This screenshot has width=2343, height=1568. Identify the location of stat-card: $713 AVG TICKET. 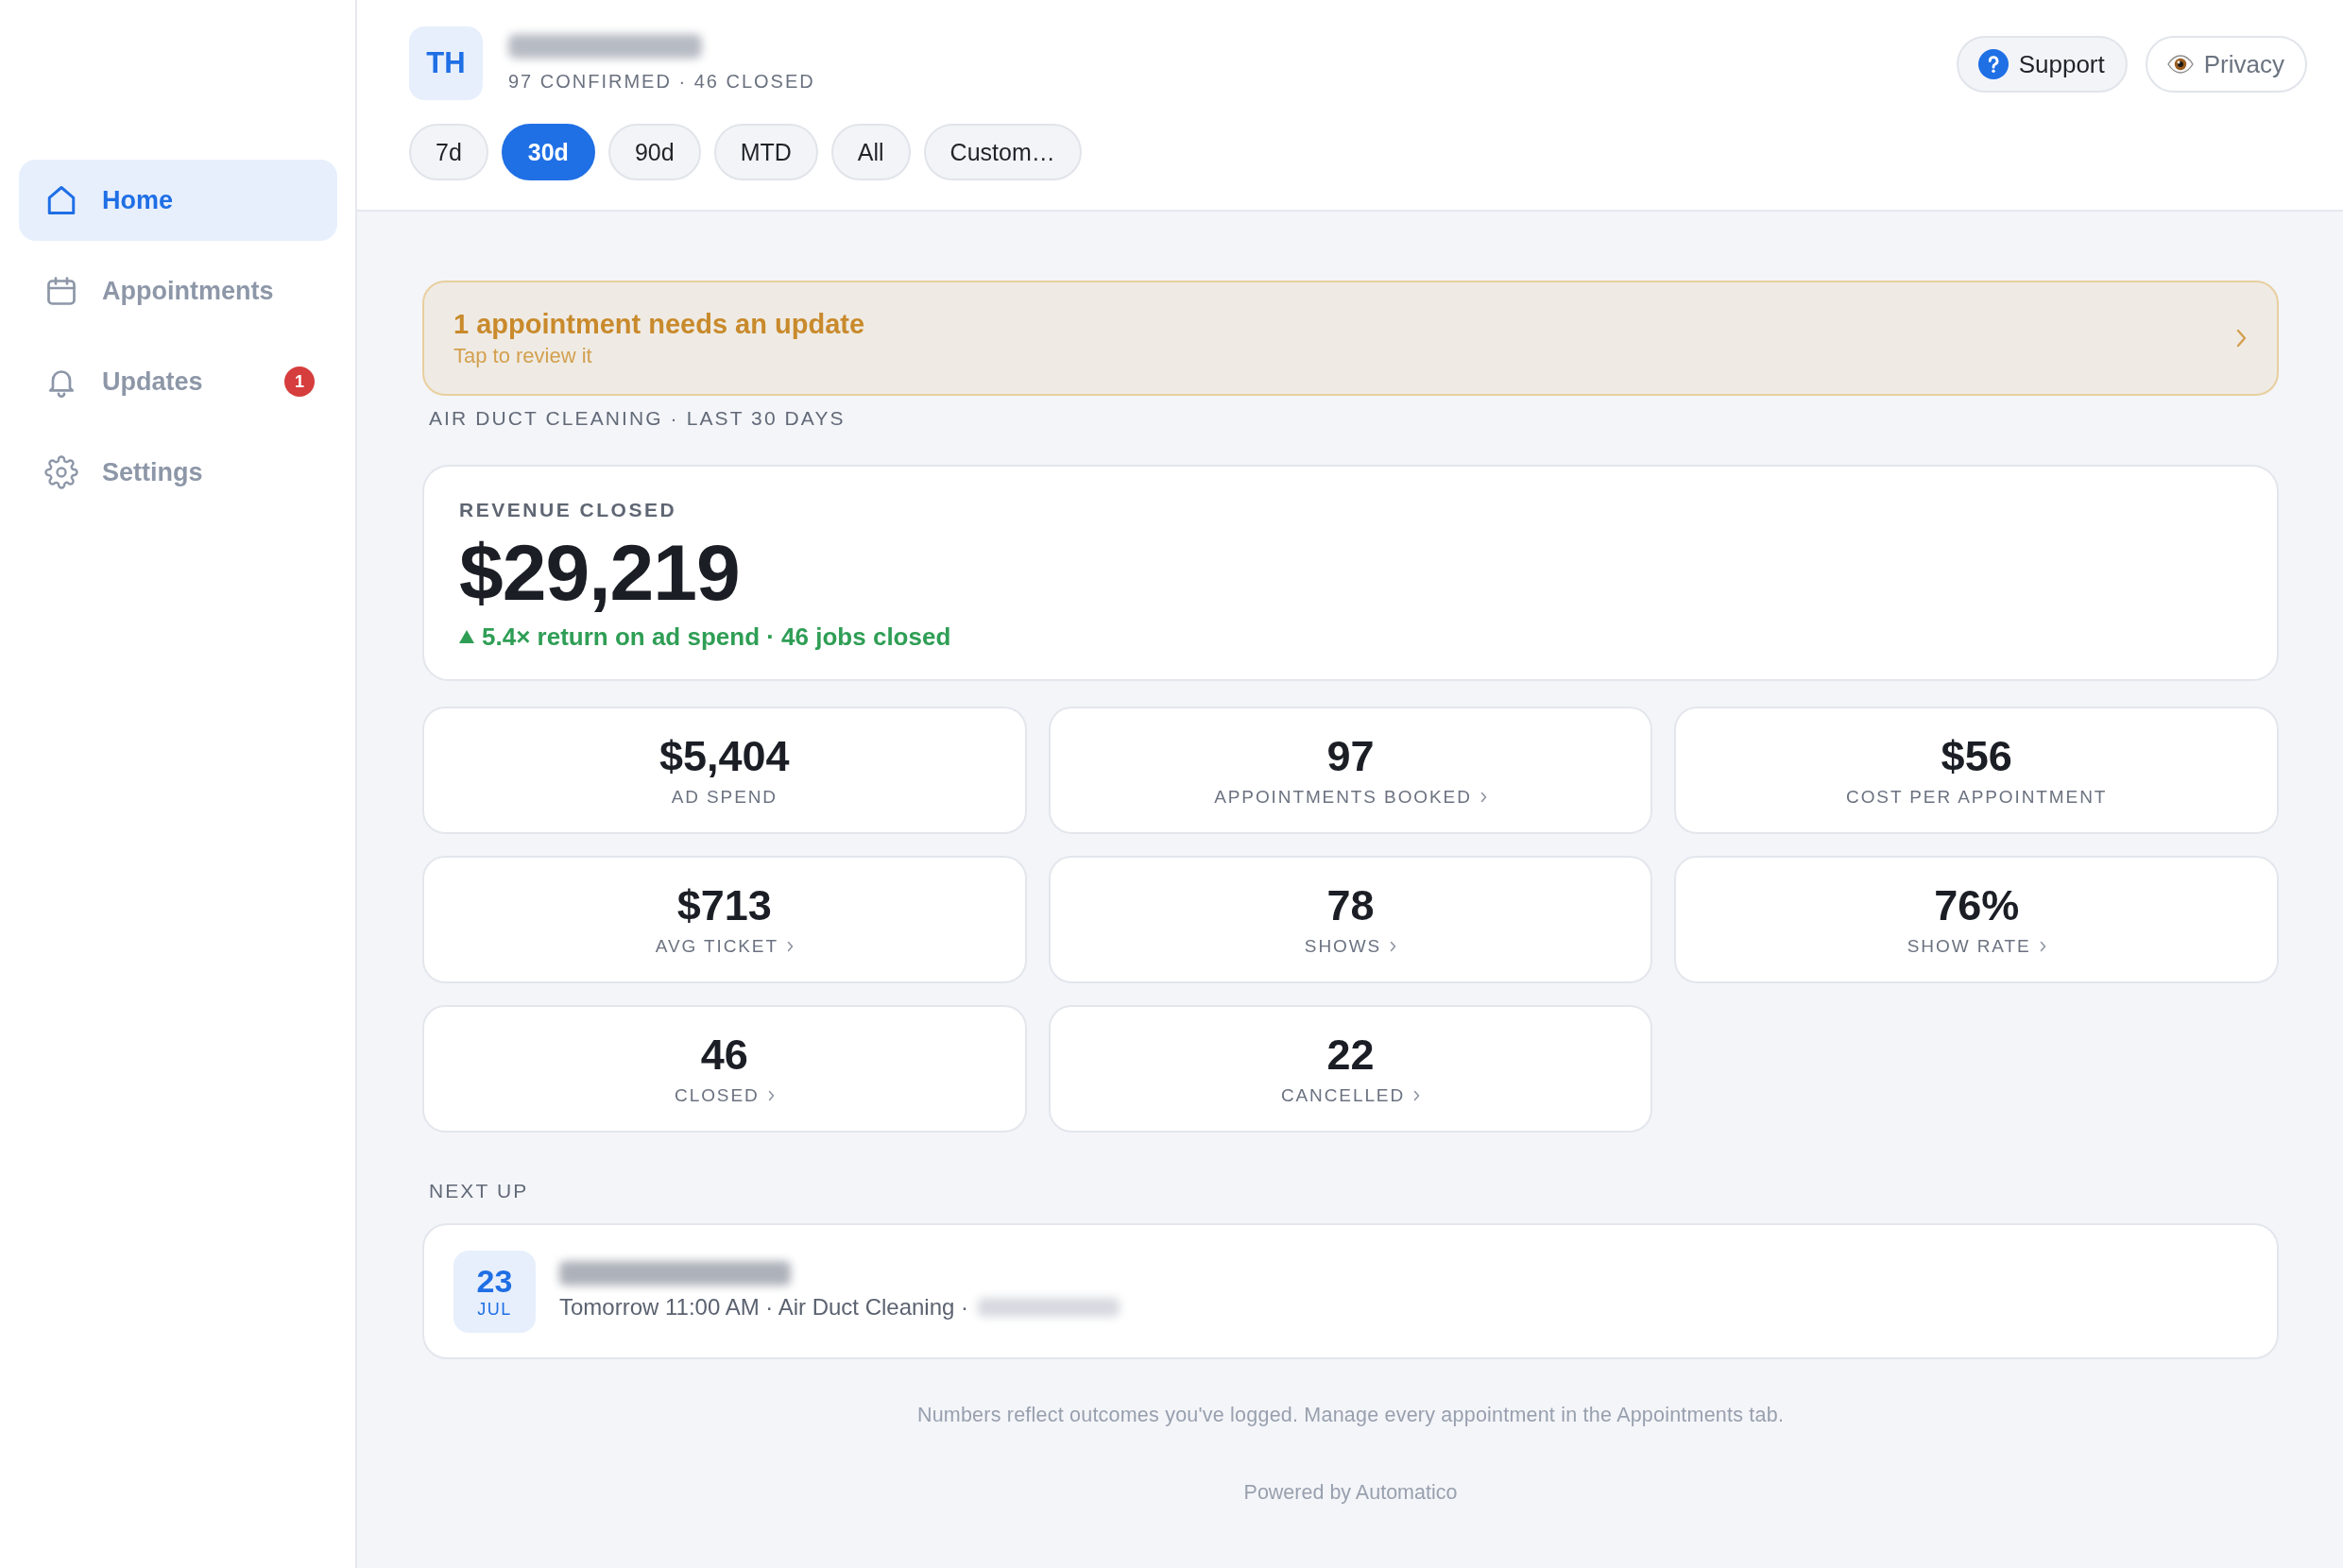
(724, 919).